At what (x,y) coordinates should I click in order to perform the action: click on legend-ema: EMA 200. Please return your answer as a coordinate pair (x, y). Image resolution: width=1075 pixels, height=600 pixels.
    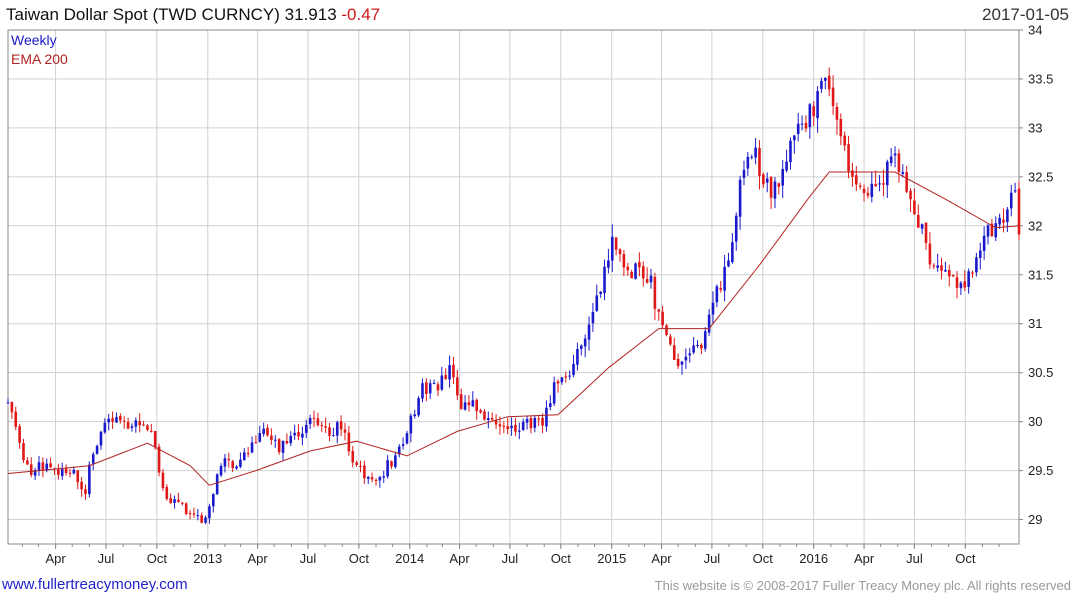
    Looking at the image, I should click on (39, 59).